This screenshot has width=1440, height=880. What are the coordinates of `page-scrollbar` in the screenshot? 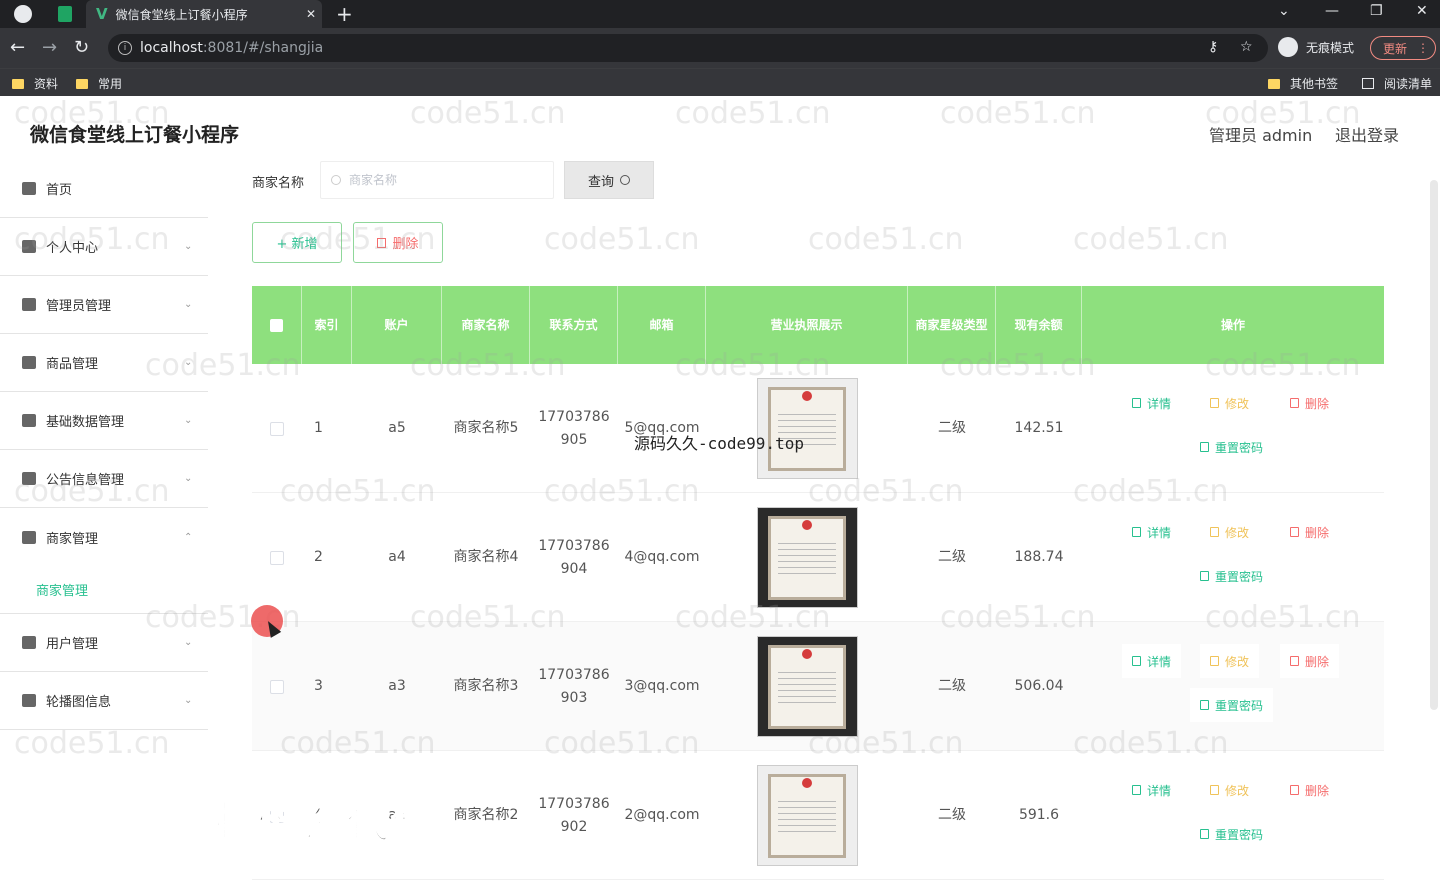 It's located at (1434, 445).